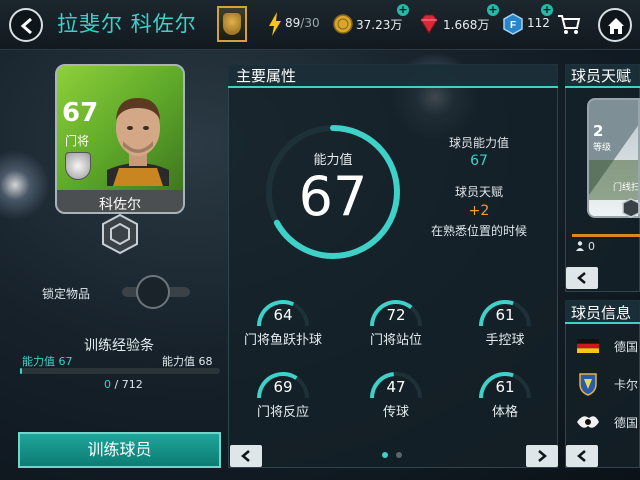  Describe the element at coordinates (601, 76) in the screenshot. I see `talent-panel-title: 球员天赋` at that location.